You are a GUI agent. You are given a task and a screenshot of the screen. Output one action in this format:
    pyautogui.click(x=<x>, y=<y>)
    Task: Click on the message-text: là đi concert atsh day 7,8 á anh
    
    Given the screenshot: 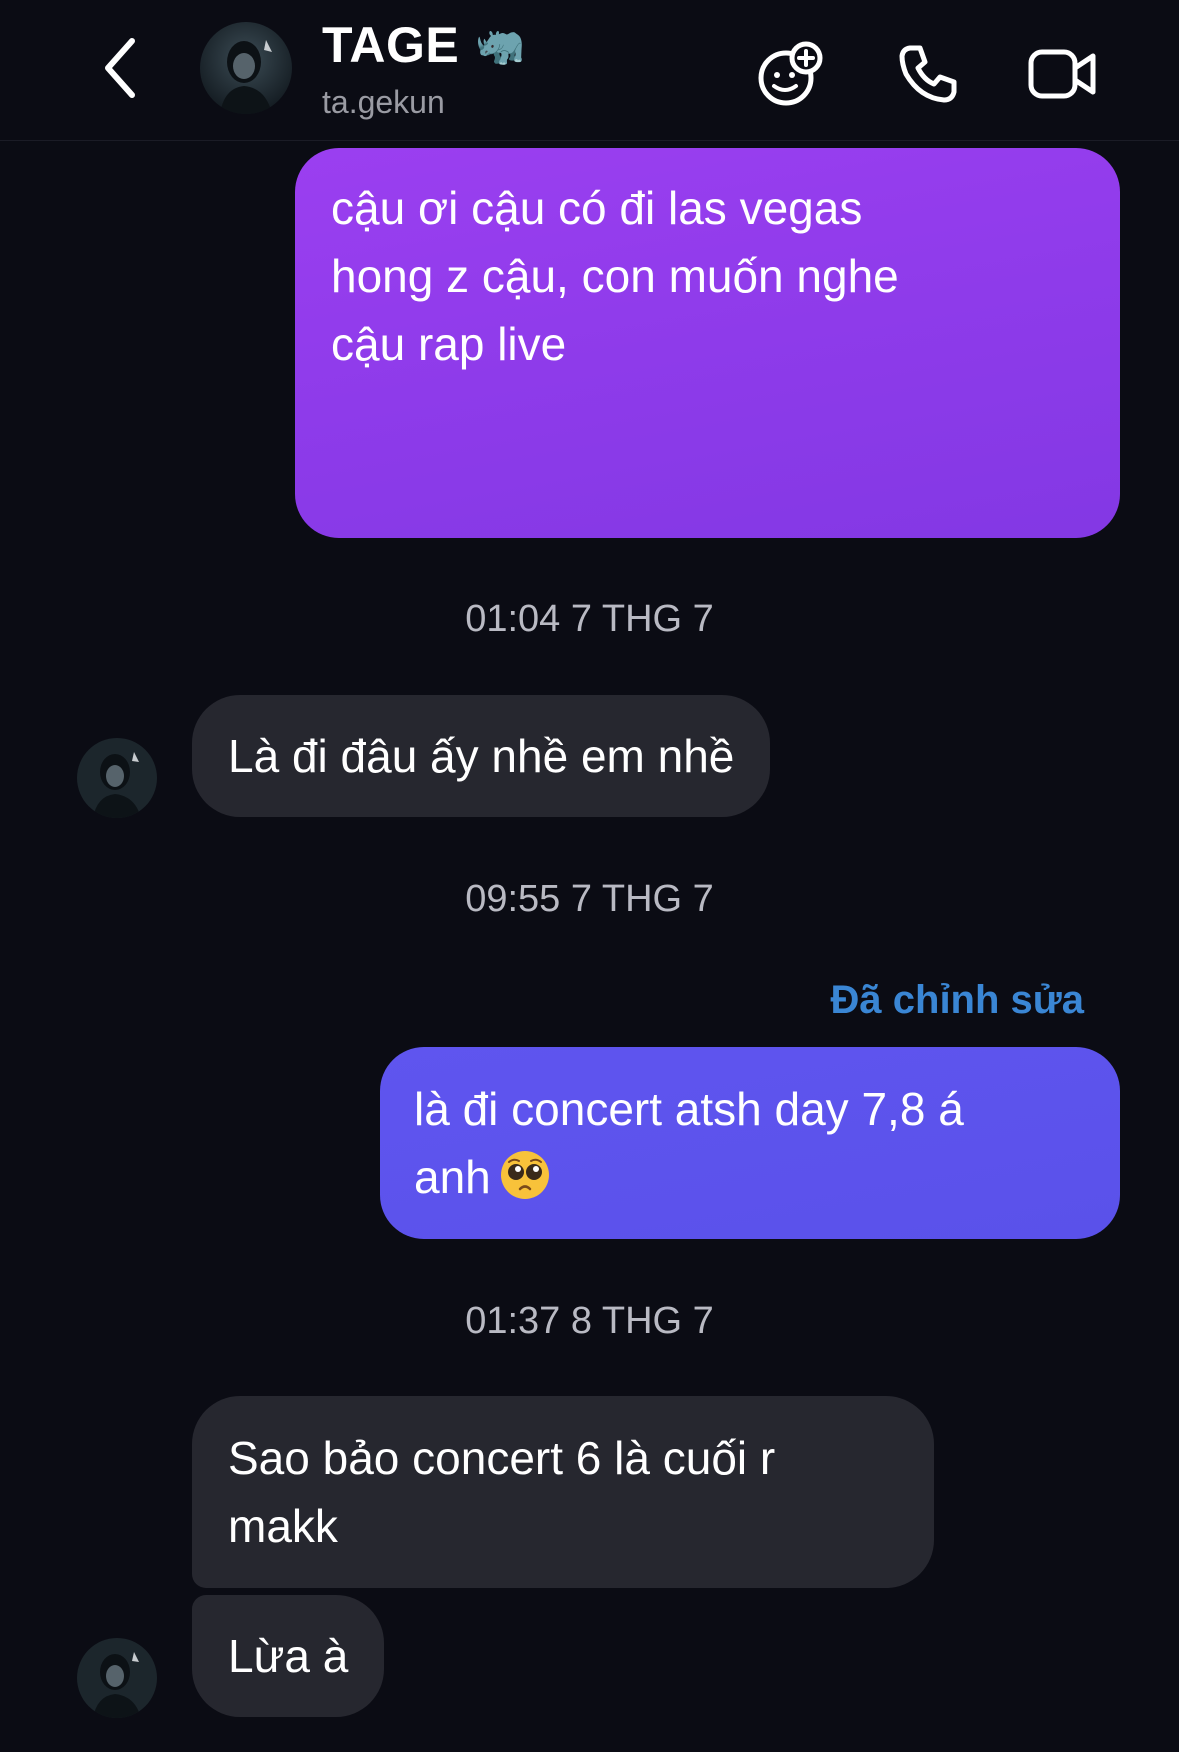 What is the action you would take?
    pyautogui.click(x=689, y=1143)
    